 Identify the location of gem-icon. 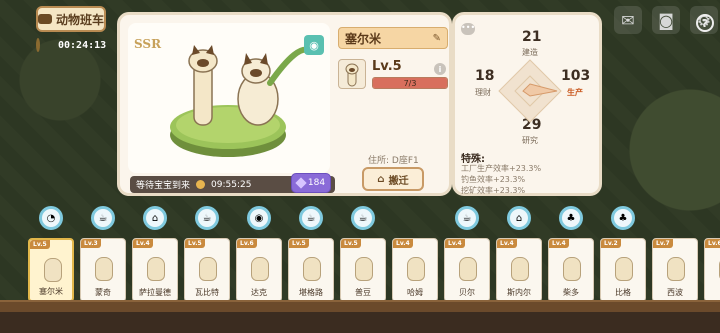
(301, 183).